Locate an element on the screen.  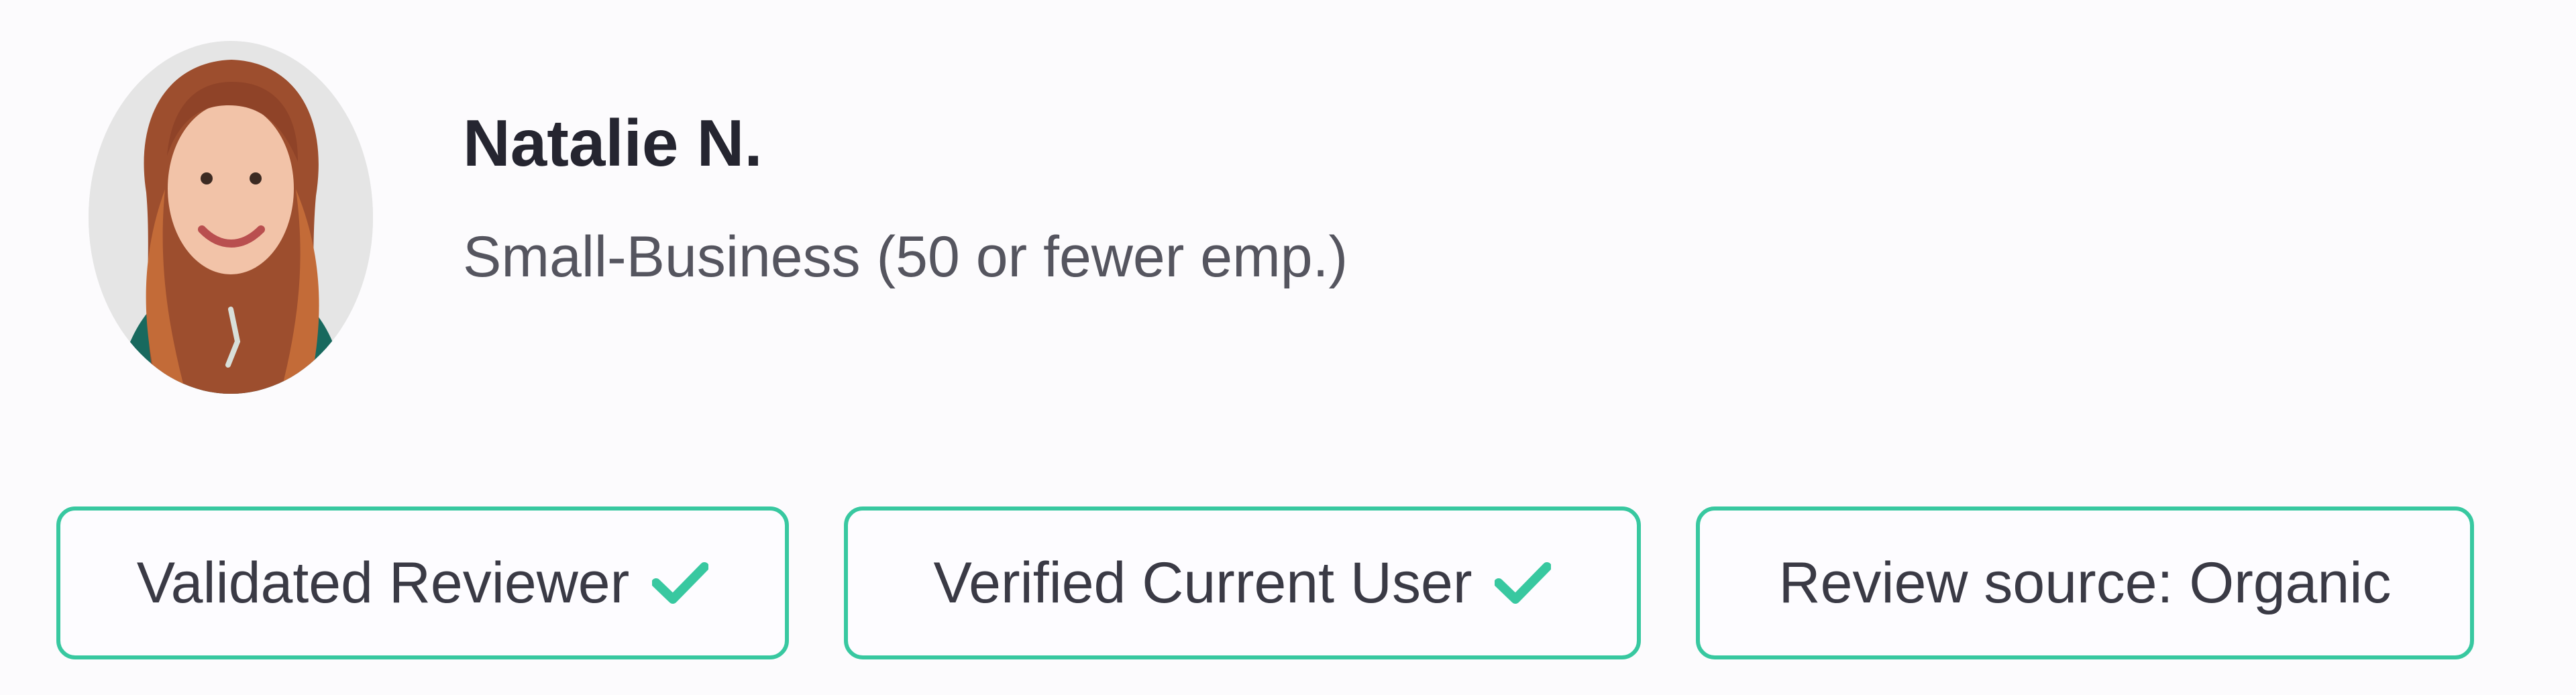
review-source-badge: Review source: Organic is located at coordinates (2085, 582).